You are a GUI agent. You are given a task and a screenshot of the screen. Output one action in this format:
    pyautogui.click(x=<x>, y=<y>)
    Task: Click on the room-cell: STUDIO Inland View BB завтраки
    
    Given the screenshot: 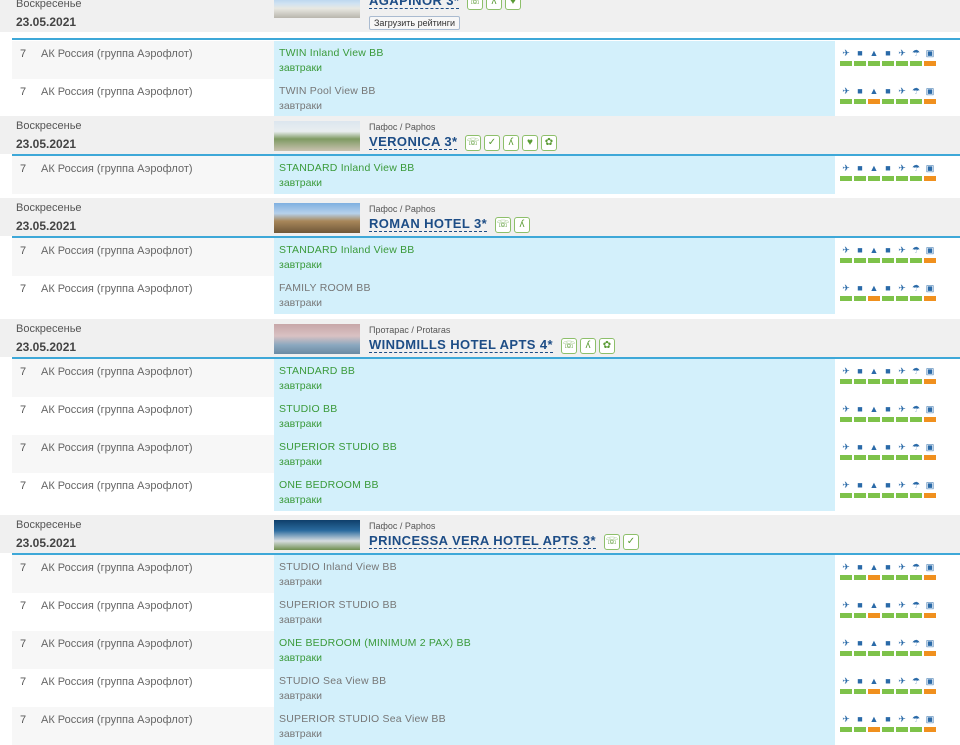 What is the action you would take?
    pyautogui.click(x=554, y=574)
    